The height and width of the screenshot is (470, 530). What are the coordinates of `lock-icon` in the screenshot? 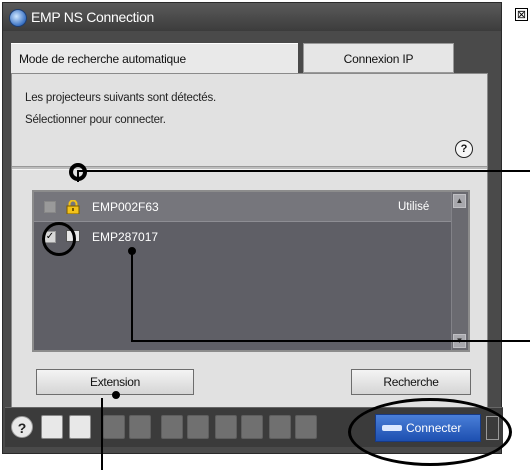 It's located at (73, 207).